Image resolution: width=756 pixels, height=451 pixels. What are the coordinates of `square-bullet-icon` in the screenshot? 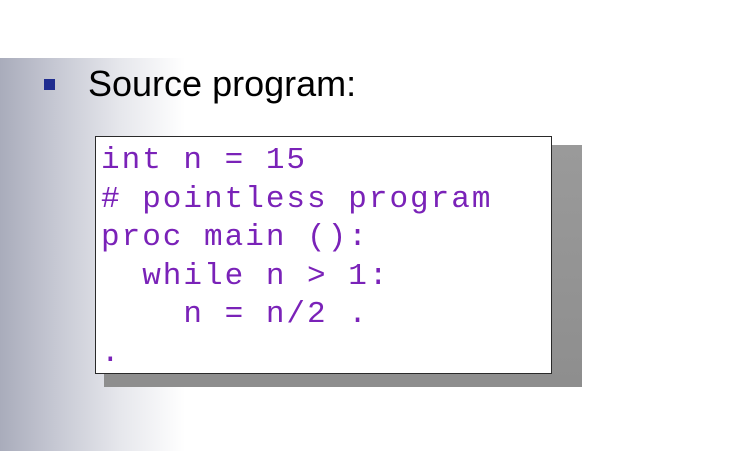 It's located at (49, 84).